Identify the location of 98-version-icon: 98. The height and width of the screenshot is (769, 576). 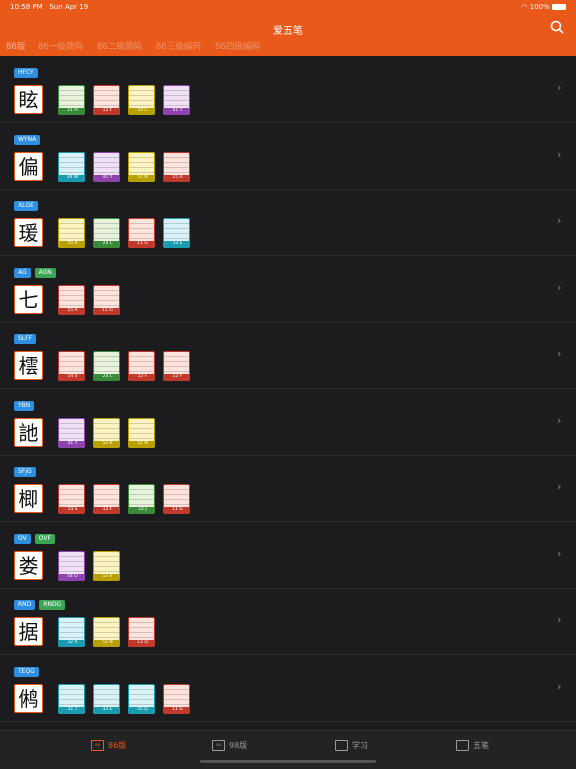
(218, 745).